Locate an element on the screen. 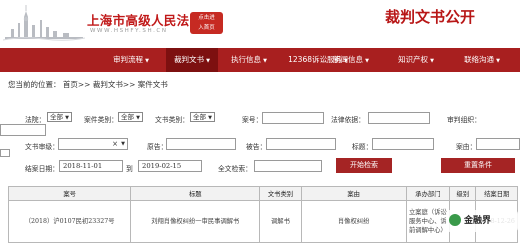 The height and width of the screenshot is (243, 520). jrj-logo-icon is located at coordinates (455, 219).